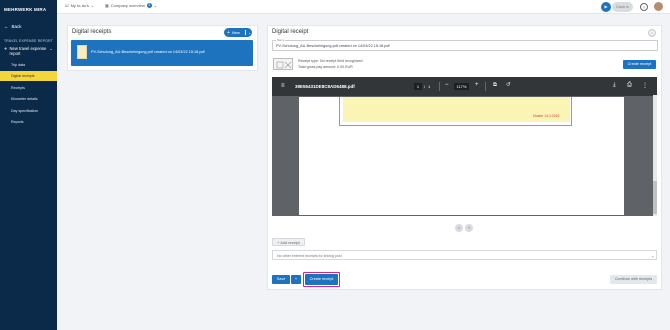 Image resolution: width=670 pixels, height=330 pixels. What do you see at coordinates (658, 6) in the screenshot?
I see `avatar` at bounding box center [658, 6].